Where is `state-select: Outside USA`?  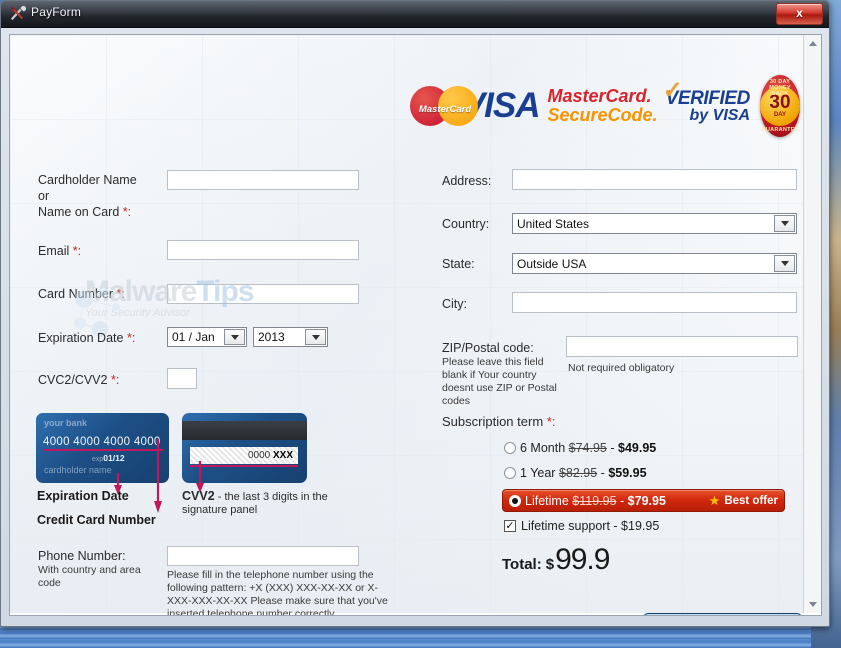 state-select: Outside USA is located at coordinates (654, 263).